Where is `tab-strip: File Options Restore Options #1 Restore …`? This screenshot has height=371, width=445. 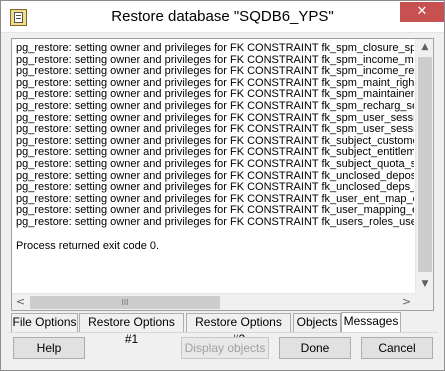 tab-strip: File Options Restore Options #1 Restore … is located at coordinates (223, 329).